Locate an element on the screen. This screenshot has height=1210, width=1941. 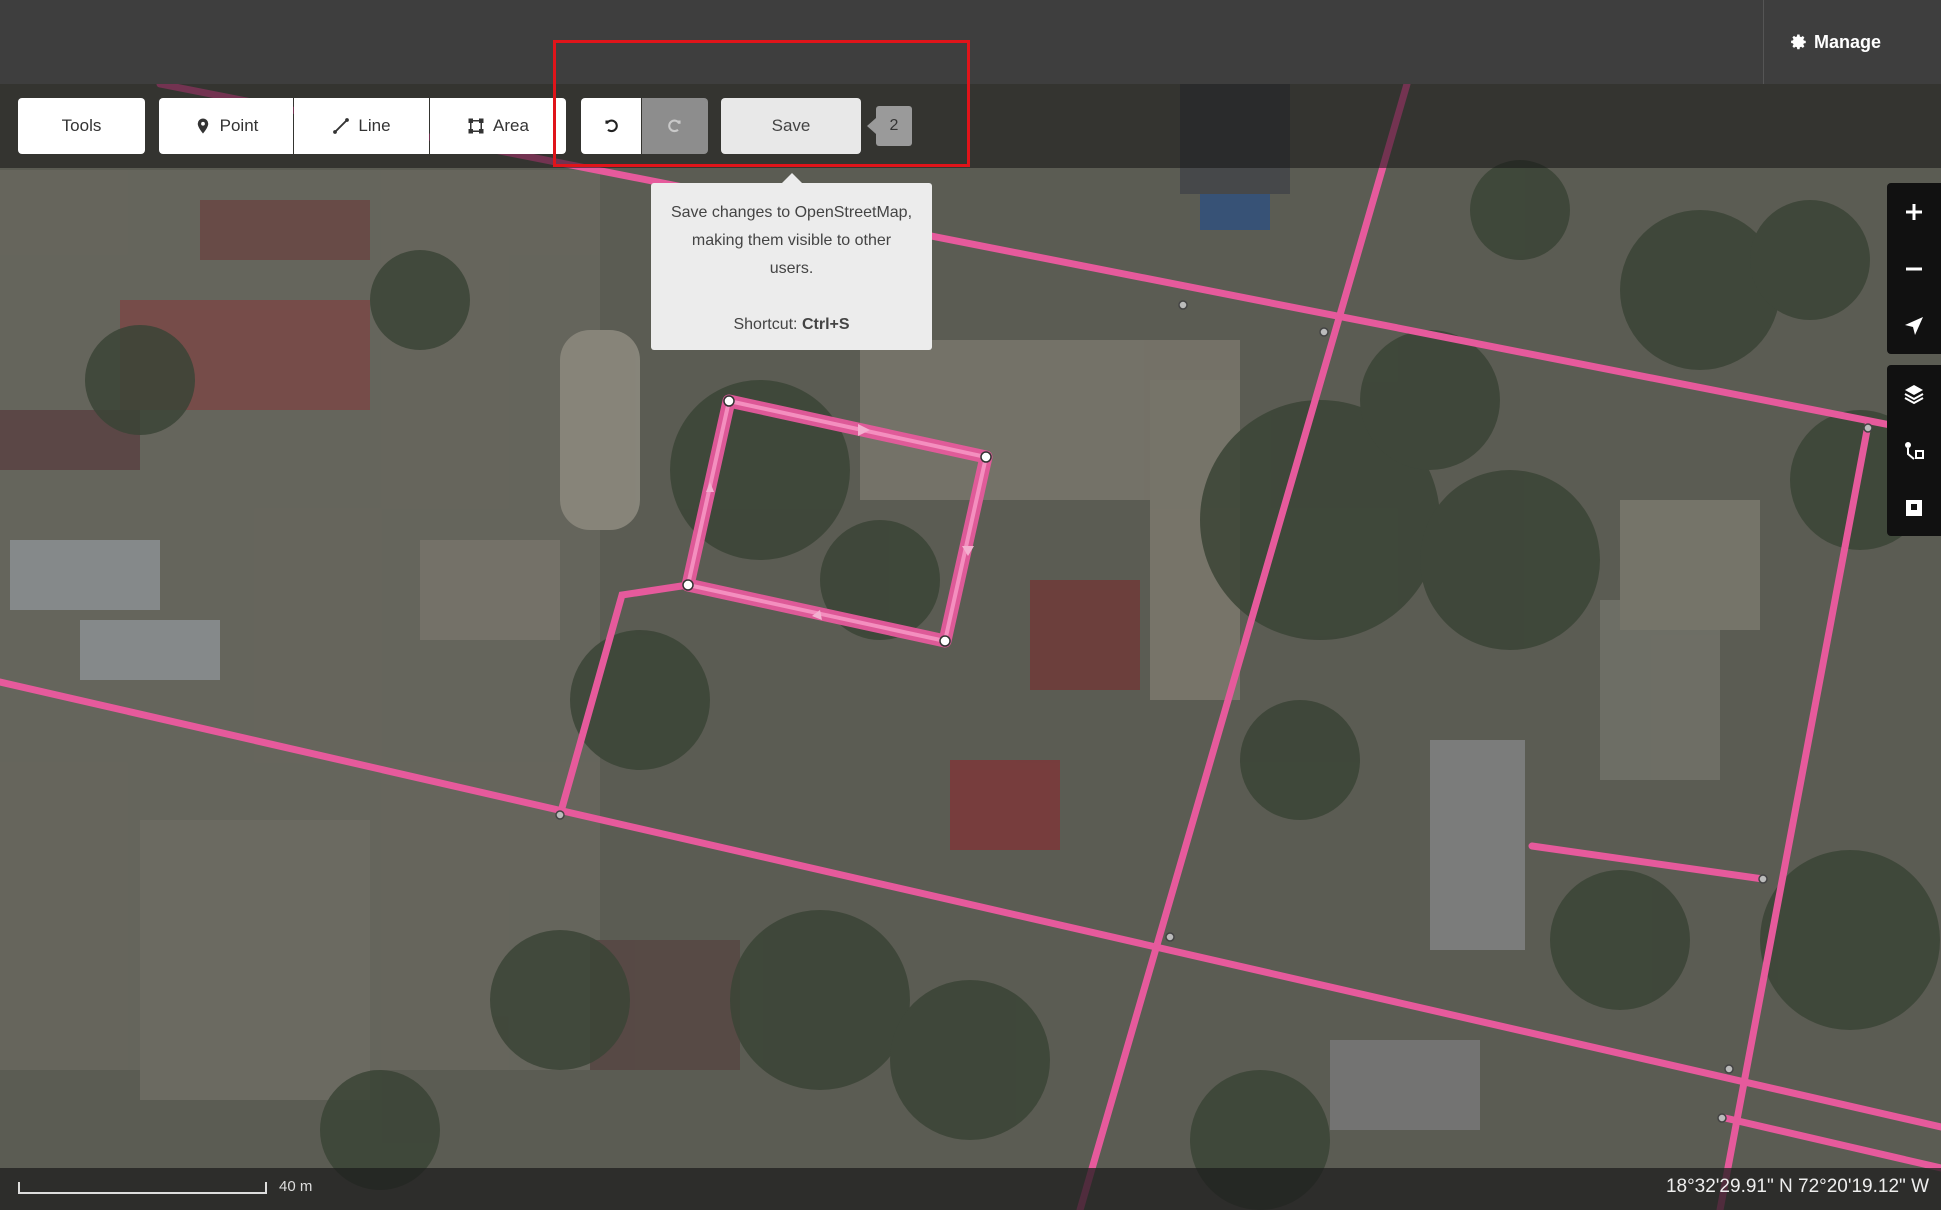
redo-icon is located at coordinates (674, 126).